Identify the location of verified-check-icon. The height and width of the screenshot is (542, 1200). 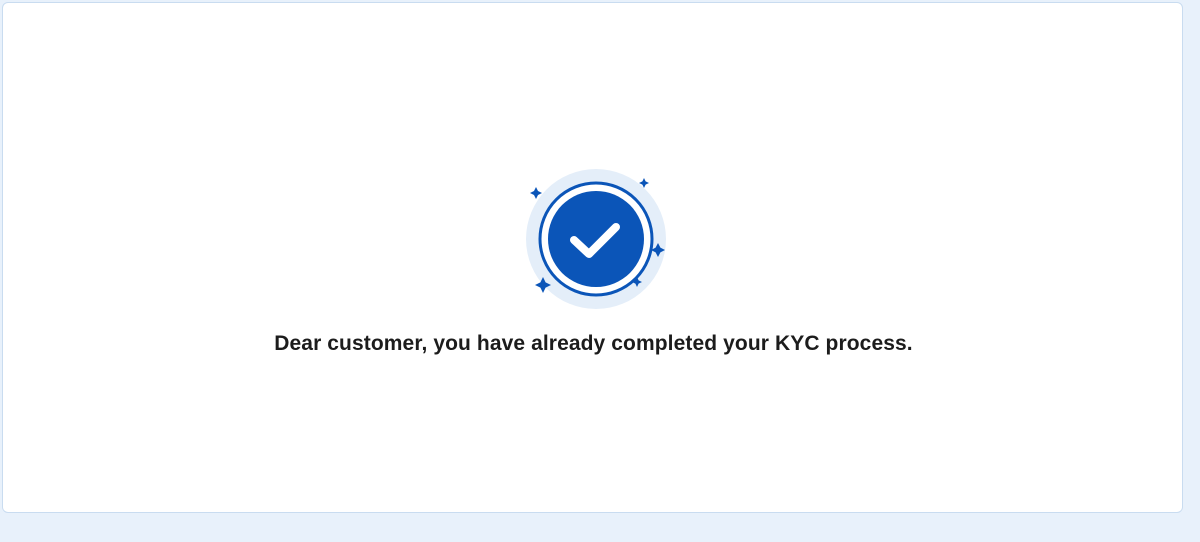
(596, 239).